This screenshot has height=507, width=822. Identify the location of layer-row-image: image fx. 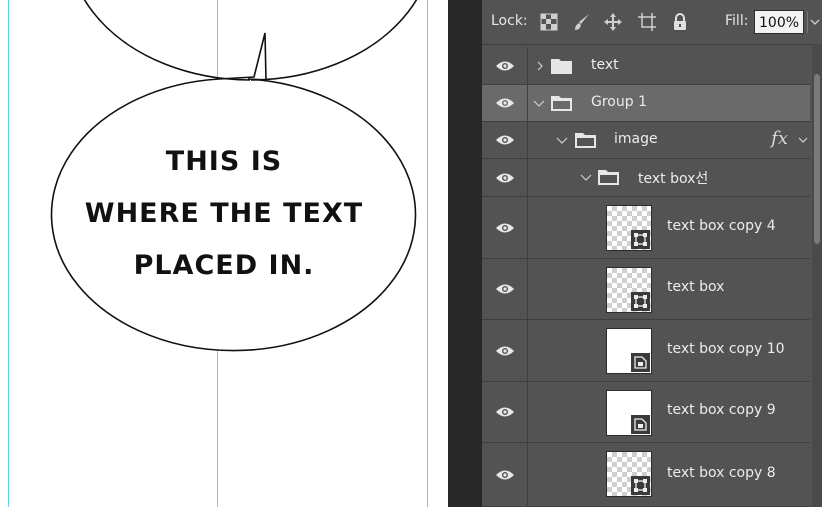
(646, 140).